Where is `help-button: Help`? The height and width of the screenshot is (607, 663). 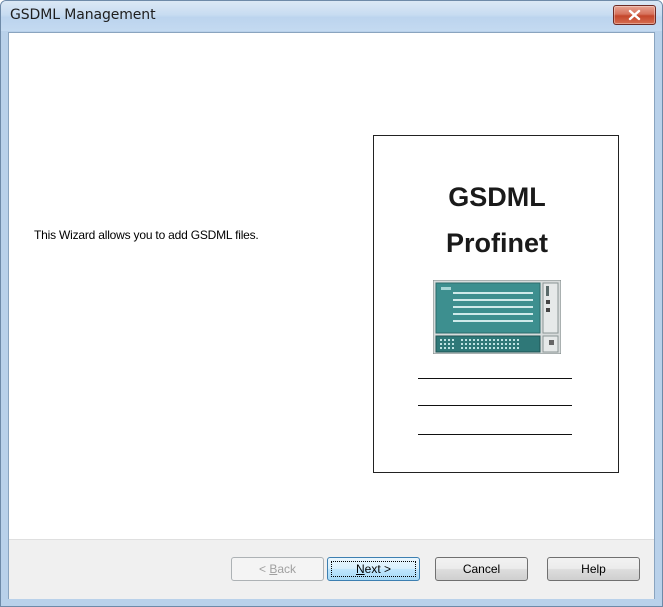 help-button: Help is located at coordinates (593, 569).